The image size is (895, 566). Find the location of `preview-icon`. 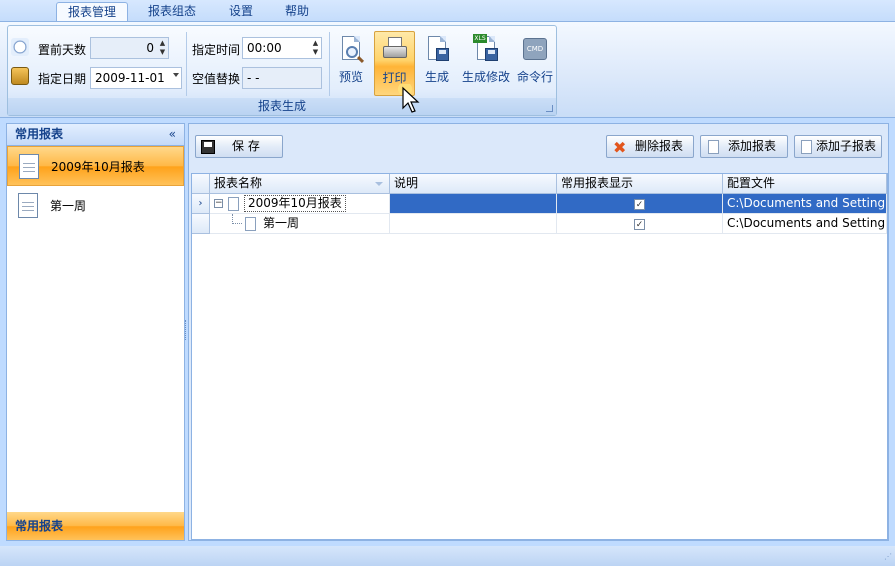

preview-icon is located at coordinates (351, 49).